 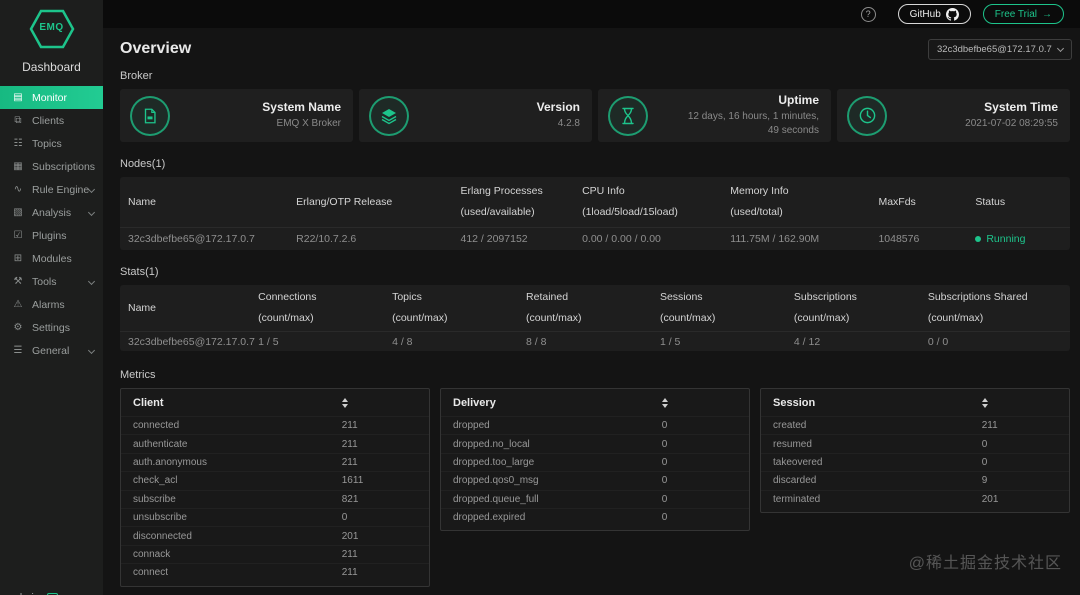 What do you see at coordinates (51, 120) in the screenshot?
I see `sidebar-item-clients: ⧉ Clients` at bounding box center [51, 120].